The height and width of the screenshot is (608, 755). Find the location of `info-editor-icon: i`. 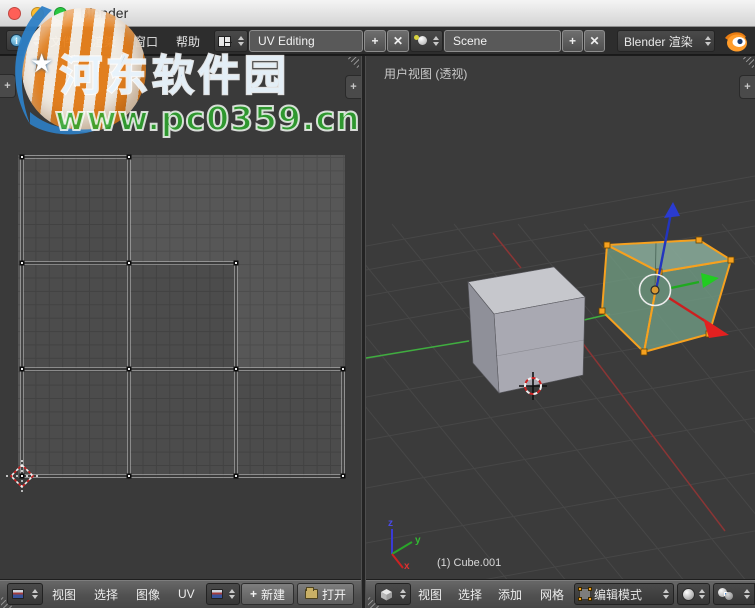

info-editor-icon: i is located at coordinates (16, 40).